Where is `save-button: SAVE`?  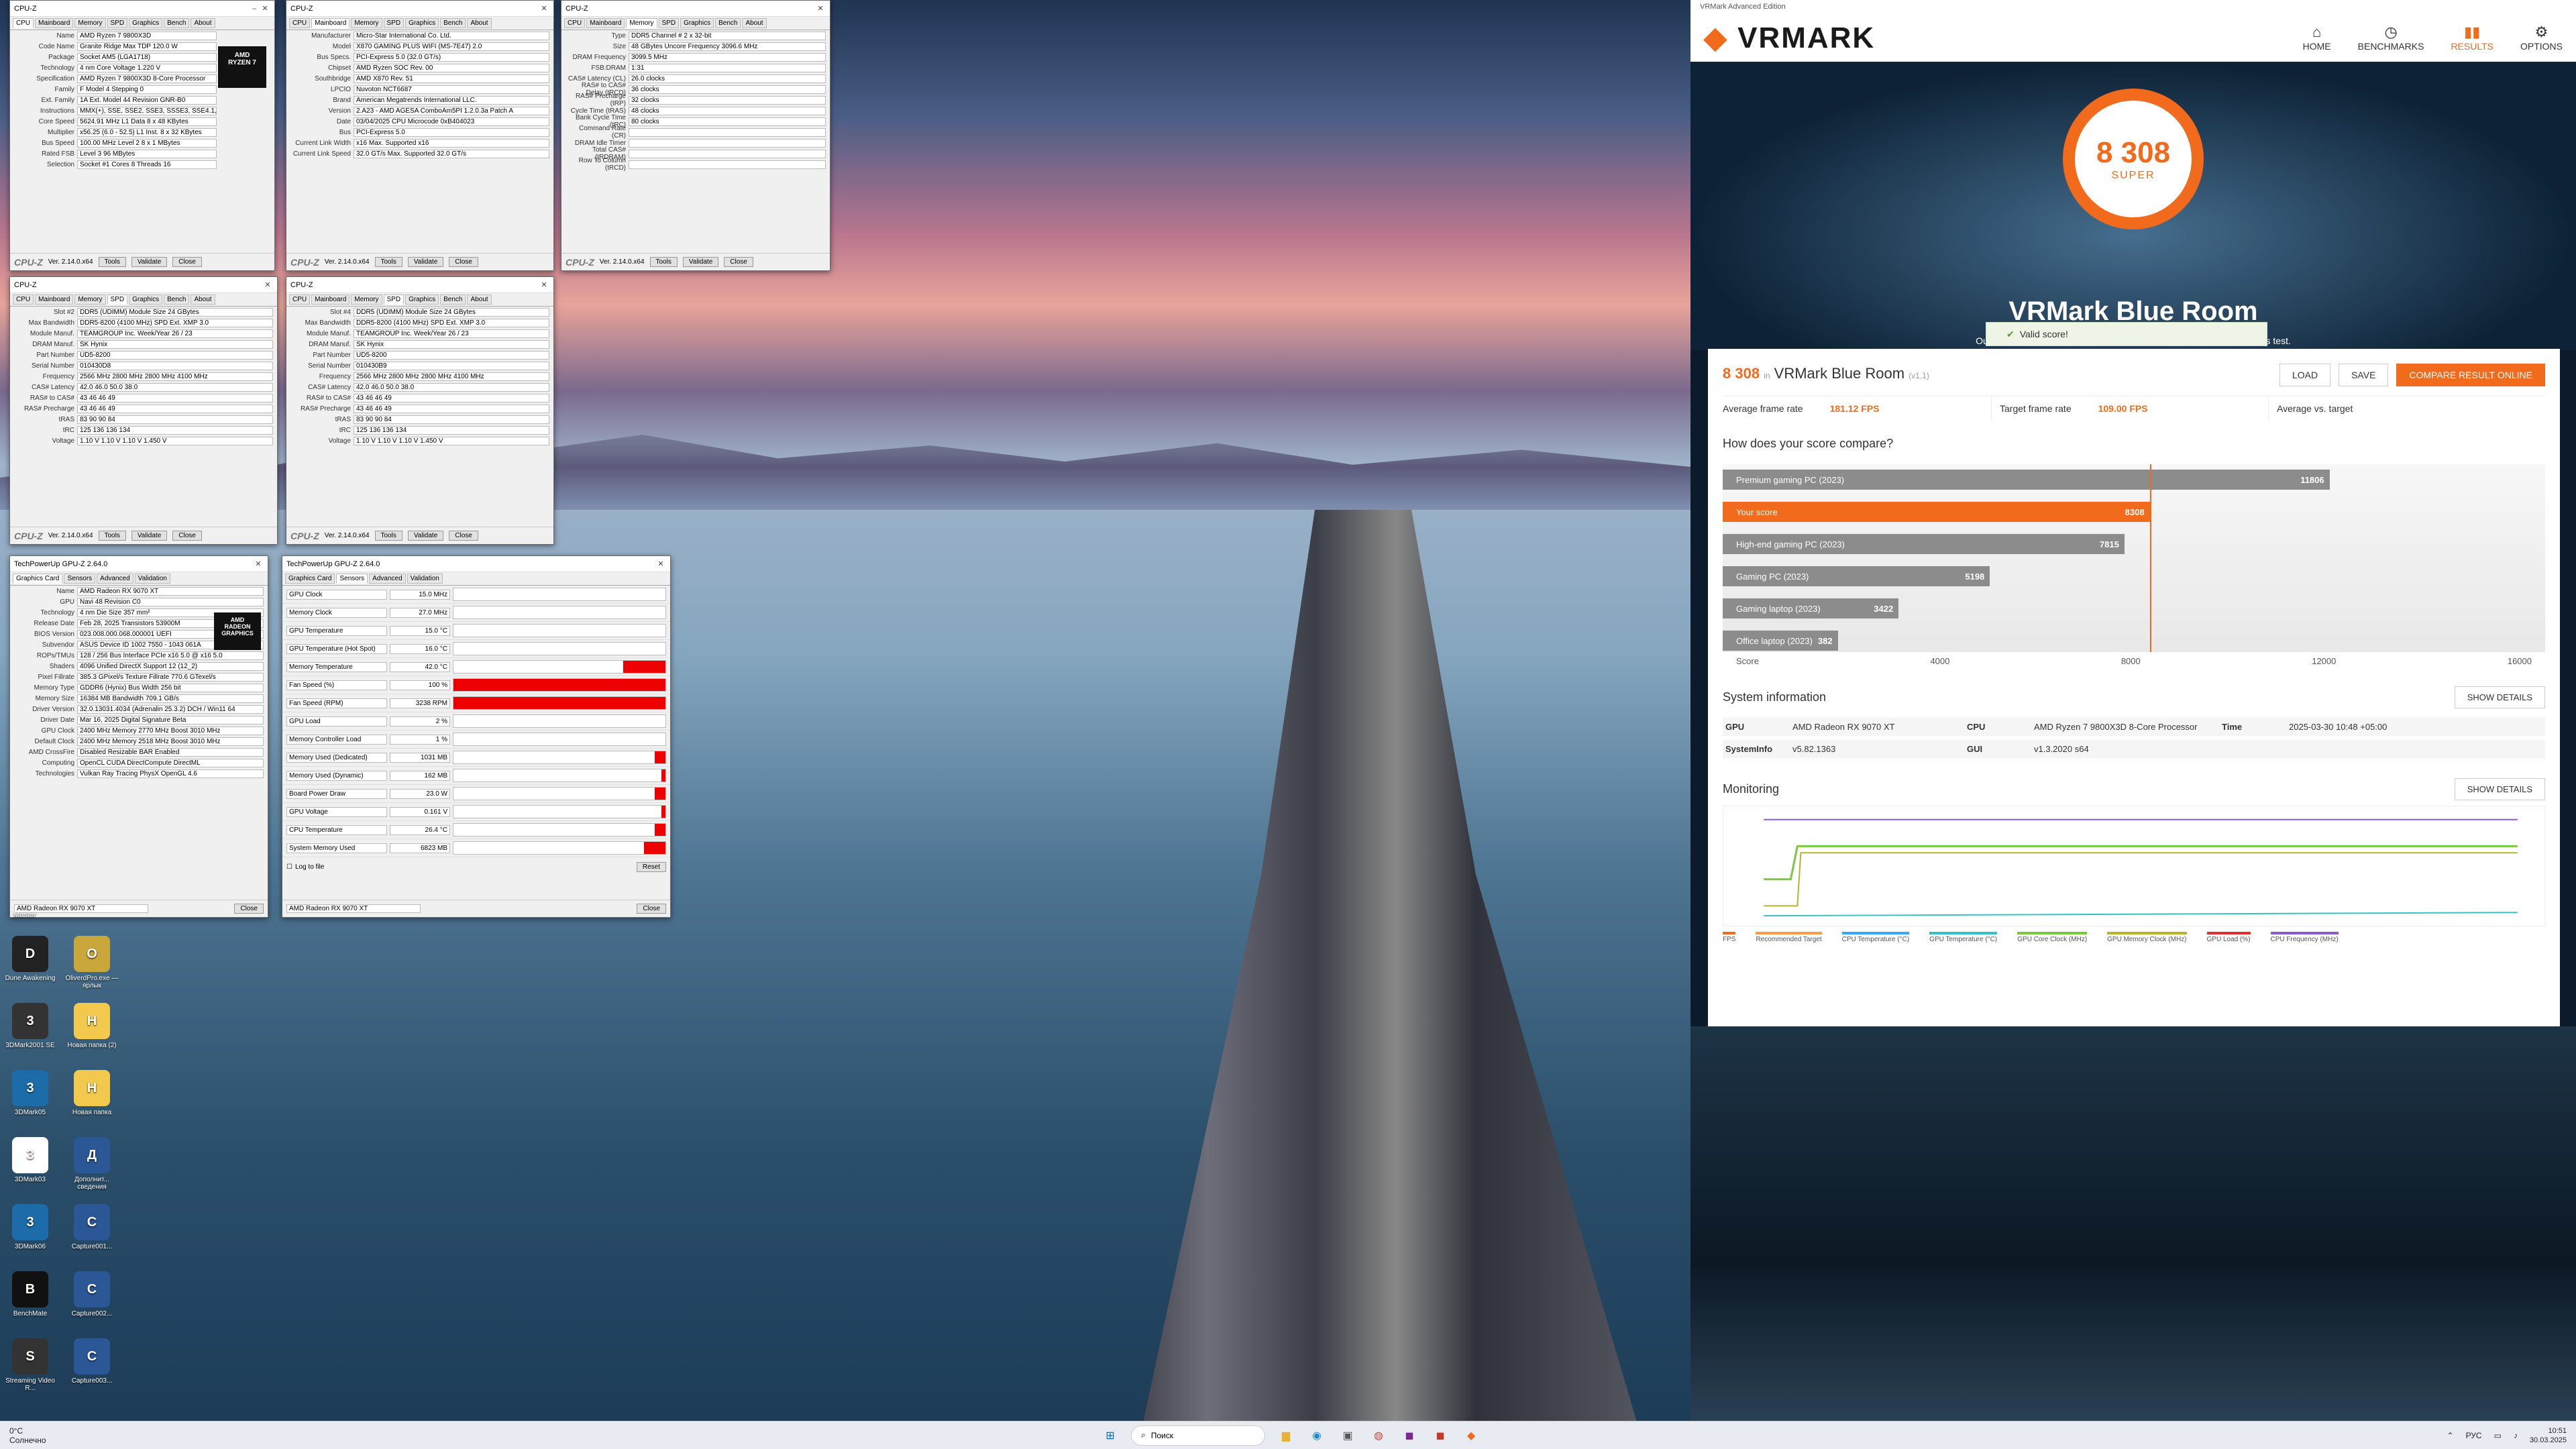
save-button: SAVE is located at coordinates (2364, 375).